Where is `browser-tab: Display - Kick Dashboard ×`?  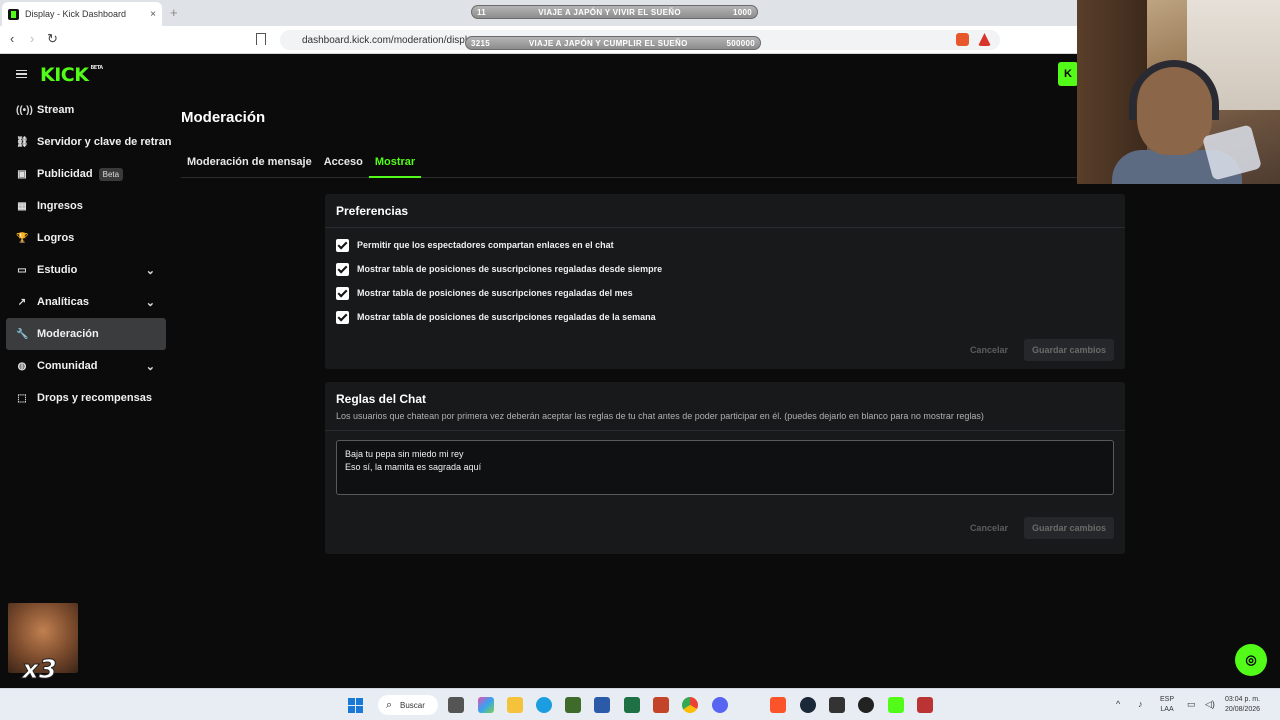
browser-tab: Display - Kick Dashboard × is located at coordinates (82, 14).